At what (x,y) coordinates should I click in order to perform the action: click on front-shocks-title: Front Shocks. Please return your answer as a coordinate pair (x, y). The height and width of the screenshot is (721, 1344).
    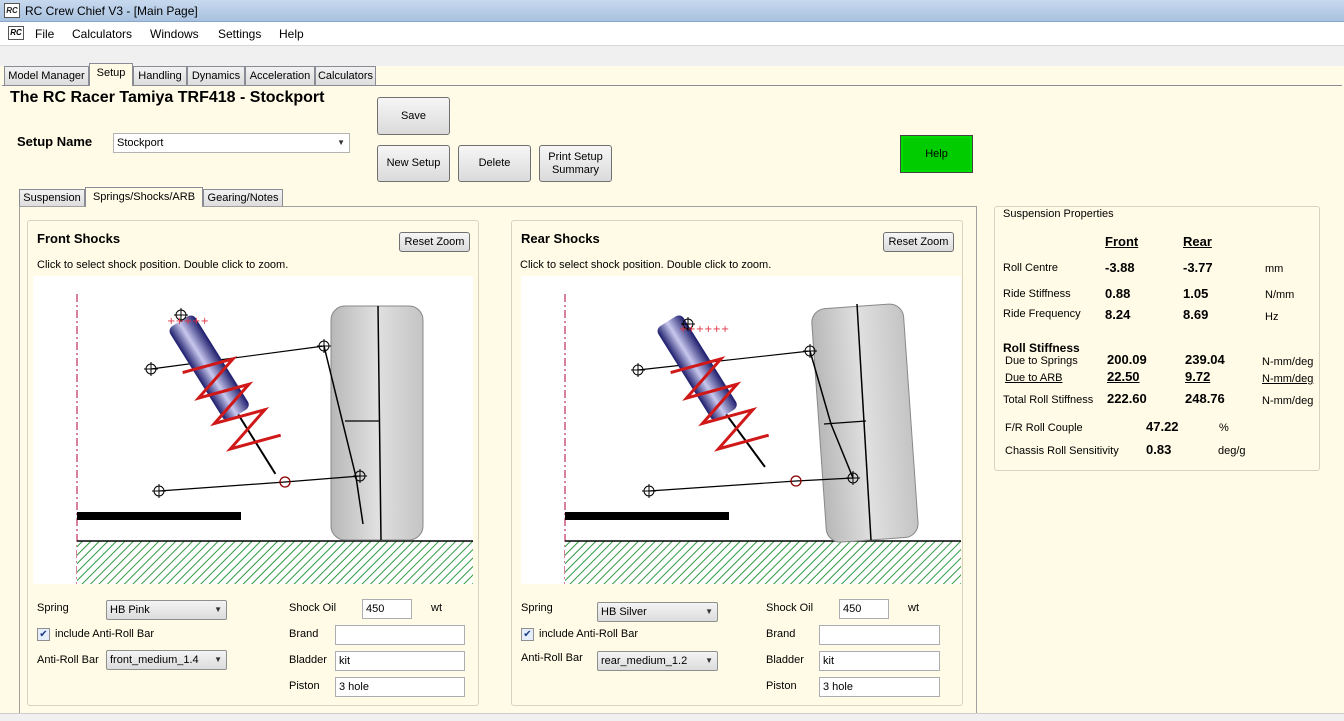
    Looking at the image, I should click on (79, 238).